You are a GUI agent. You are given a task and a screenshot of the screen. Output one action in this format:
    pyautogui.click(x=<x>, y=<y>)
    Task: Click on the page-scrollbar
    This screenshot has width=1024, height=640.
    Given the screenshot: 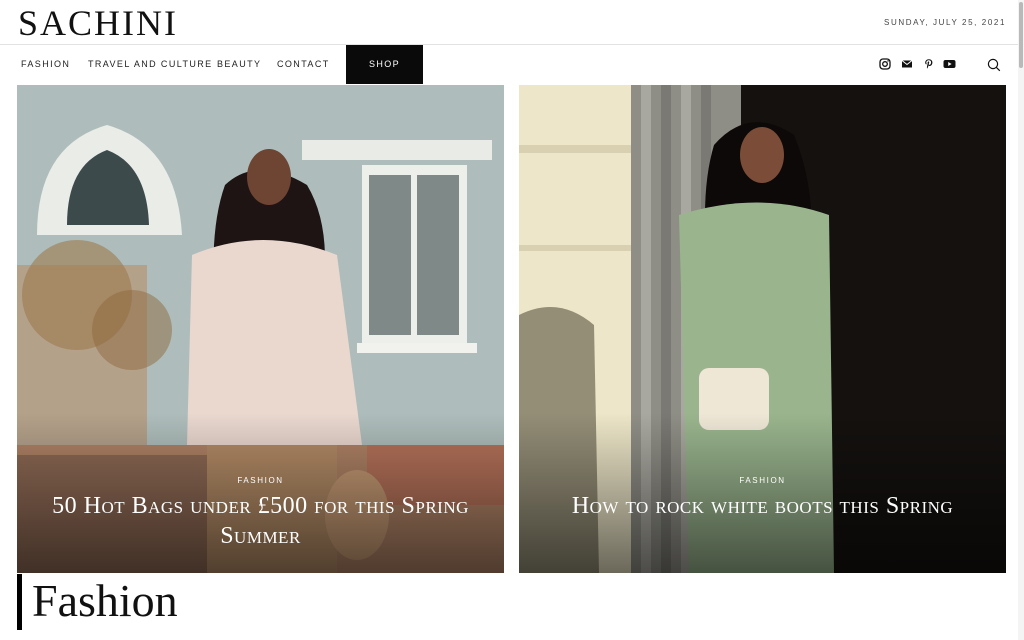 What is the action you would take?
    pyautogui.click(x=1021, y=320)
    